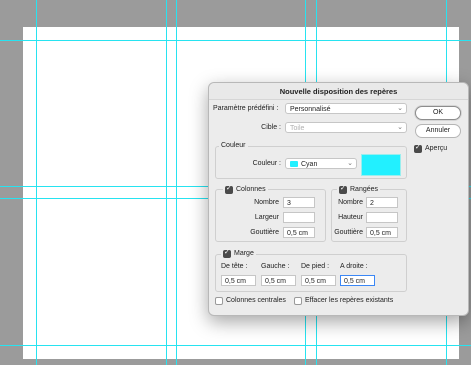  What do you see at coordinates (271, 127) in the screenshot?
I see `target-label: Cible :` at bounding box center [271, 127].